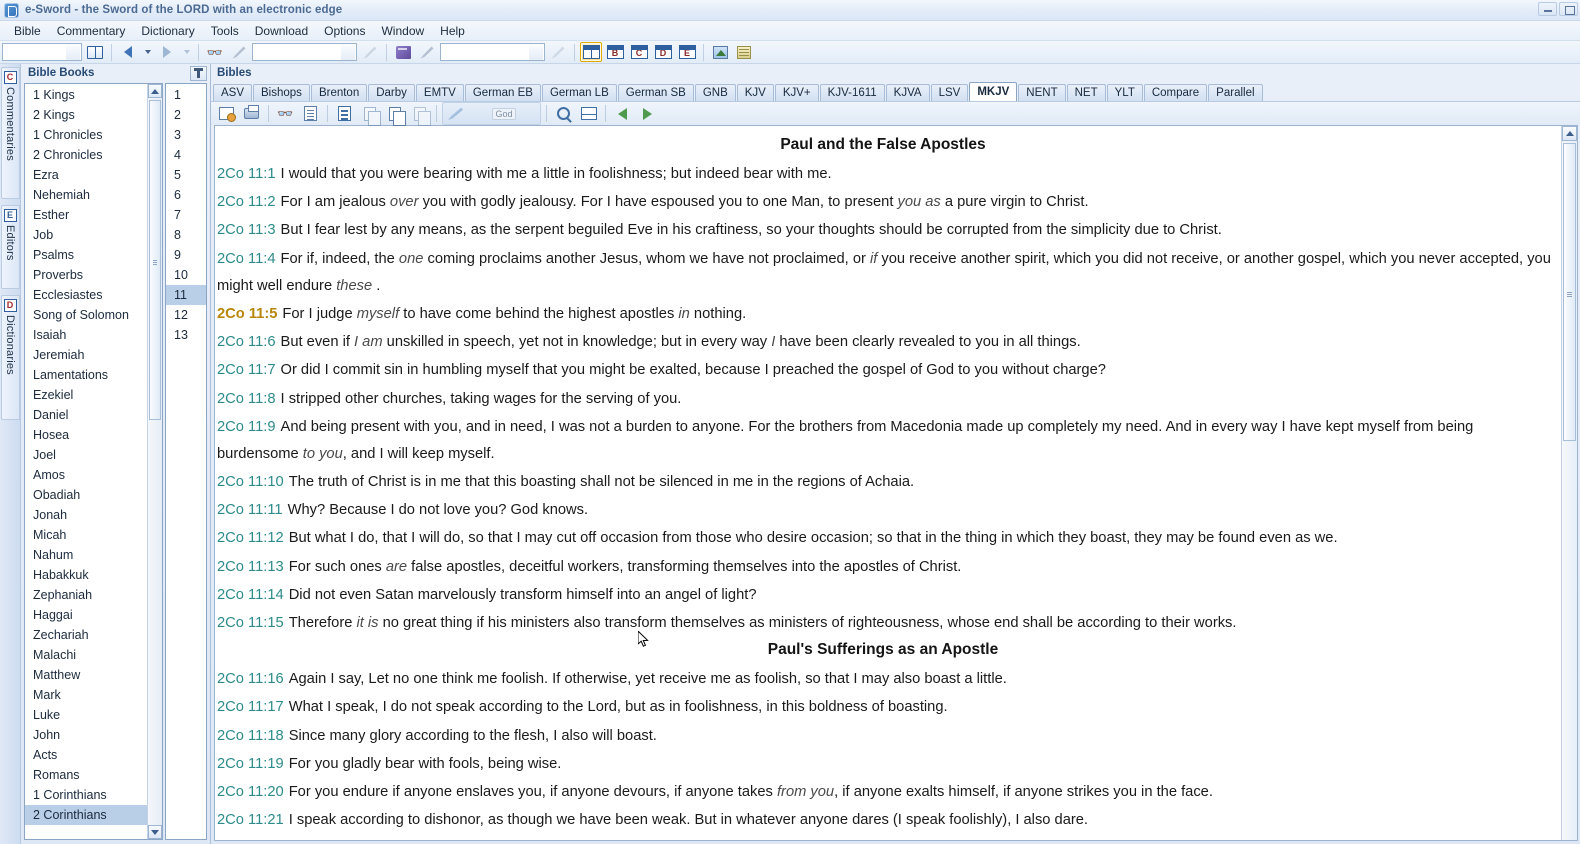 This screenshot has height=844, width=1580. I want to click on chapter-list-item: 1, so click(186, 95).